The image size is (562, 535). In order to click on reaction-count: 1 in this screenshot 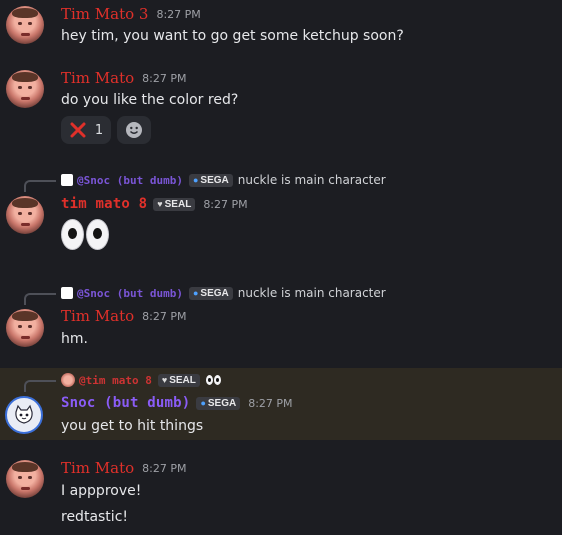, I will do `click(99, 130)`.